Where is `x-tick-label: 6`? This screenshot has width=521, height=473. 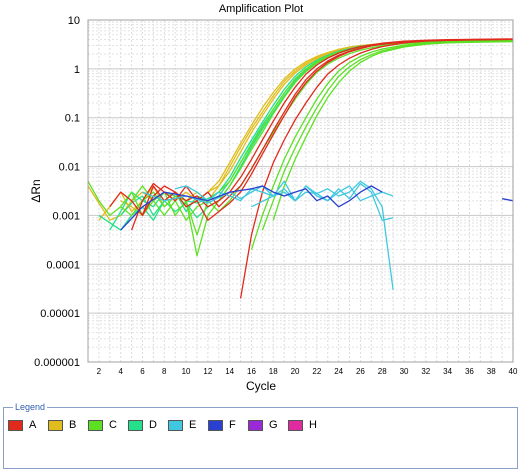 x-tick-label: 6 is located at coordinates (142, 371).